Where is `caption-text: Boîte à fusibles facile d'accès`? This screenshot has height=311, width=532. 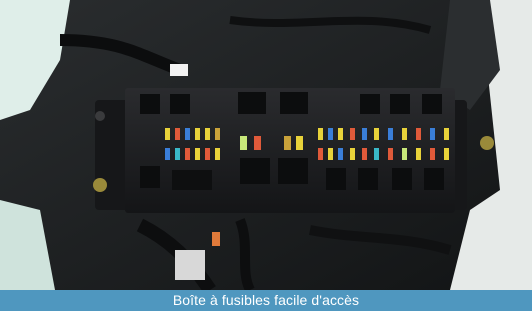
caption-text: Boîte à fusibles facile d'accès is located at coordinates (266, 300).